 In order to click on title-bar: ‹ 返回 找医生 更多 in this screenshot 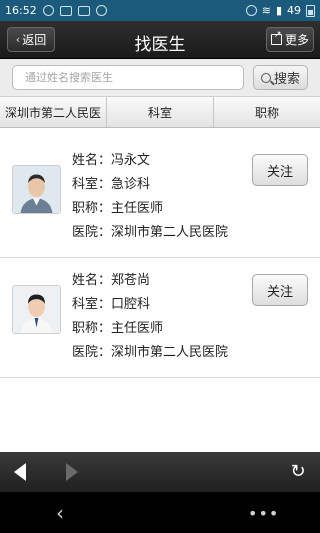, I will do `click(160, 40)`.